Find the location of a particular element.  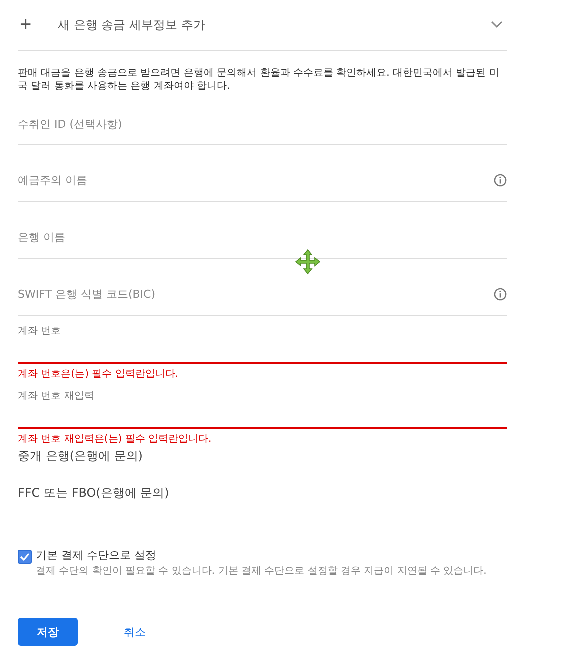

expandable-section: 중개 은행(은행에 문의) is located at coordinates (262, 456).